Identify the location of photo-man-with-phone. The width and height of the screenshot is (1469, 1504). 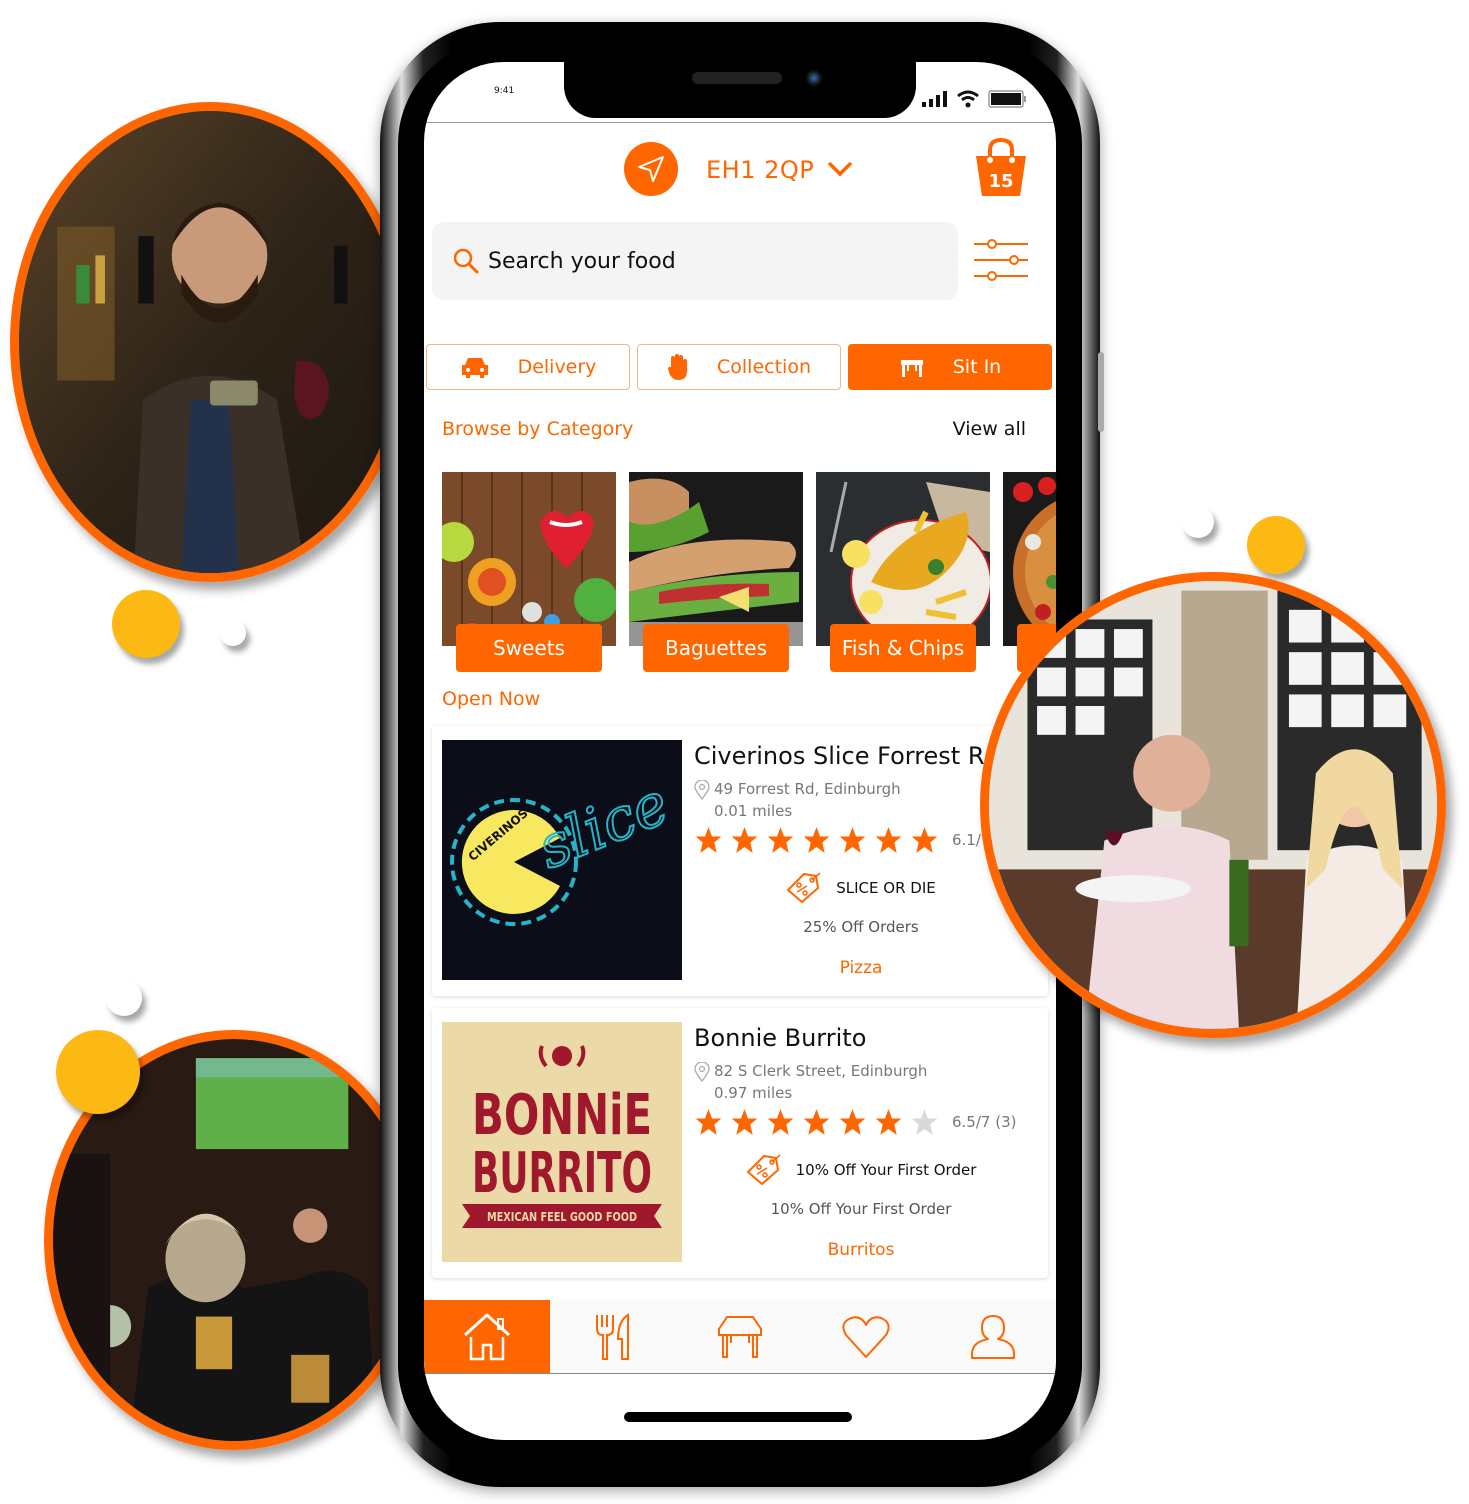
(210, 342).